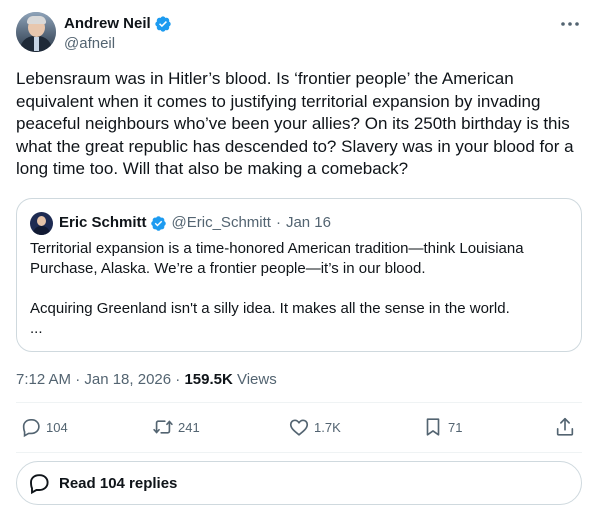 The width and height of the screenshot is (598, 514). What do you see at coordinates (100, 379) in the screenshot?
I see `tweet-timestamp: 7:12 AM · Jan 18, 2026 ·` at bounding box center [100, 379].